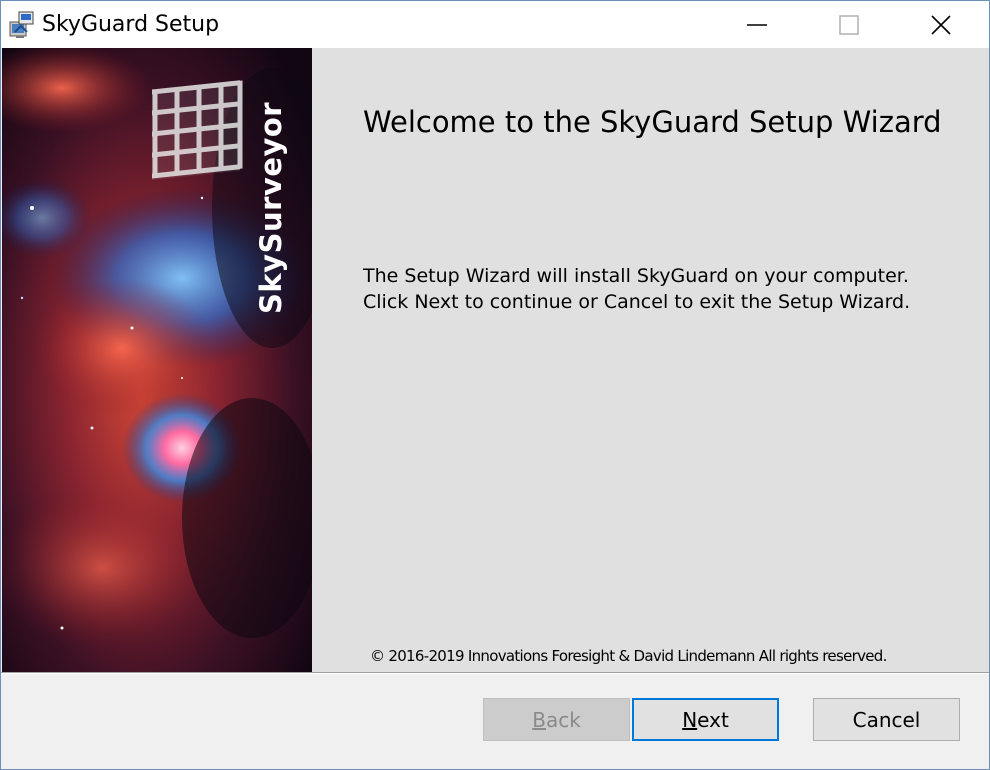 Image resolution: width=990 pixels, height=770 pixels. What do you see at coordinates (757, 24) in the screenshot?
I see `minimize-icon` at bounding box center [757, 24].